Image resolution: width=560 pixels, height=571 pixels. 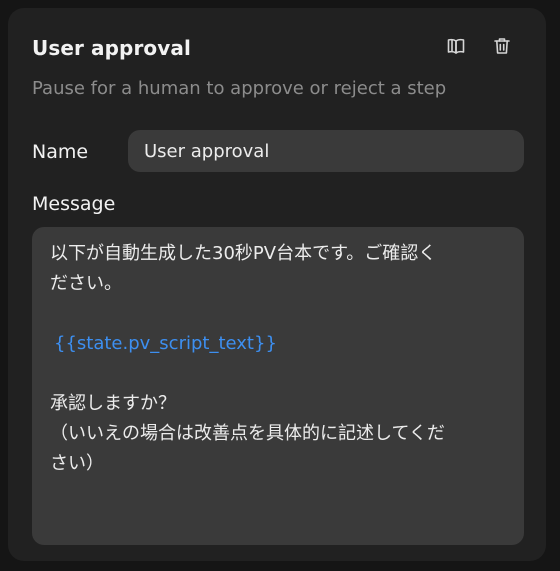 I want to click on trash-icon, so click(x=502, y=46).